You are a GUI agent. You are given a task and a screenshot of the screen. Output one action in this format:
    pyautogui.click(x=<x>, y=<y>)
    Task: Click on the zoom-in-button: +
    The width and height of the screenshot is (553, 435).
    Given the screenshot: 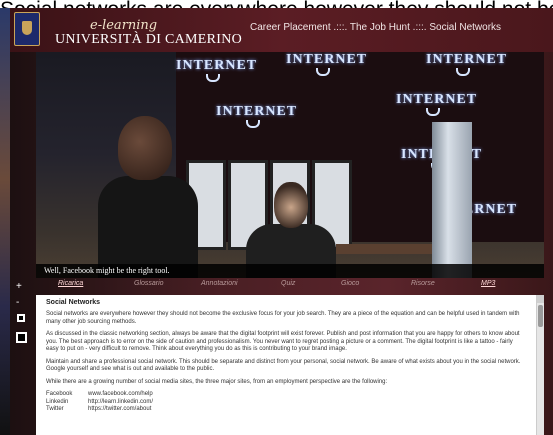 What is the action you would take?
    pyautogui.click(x=19, y=287)
    